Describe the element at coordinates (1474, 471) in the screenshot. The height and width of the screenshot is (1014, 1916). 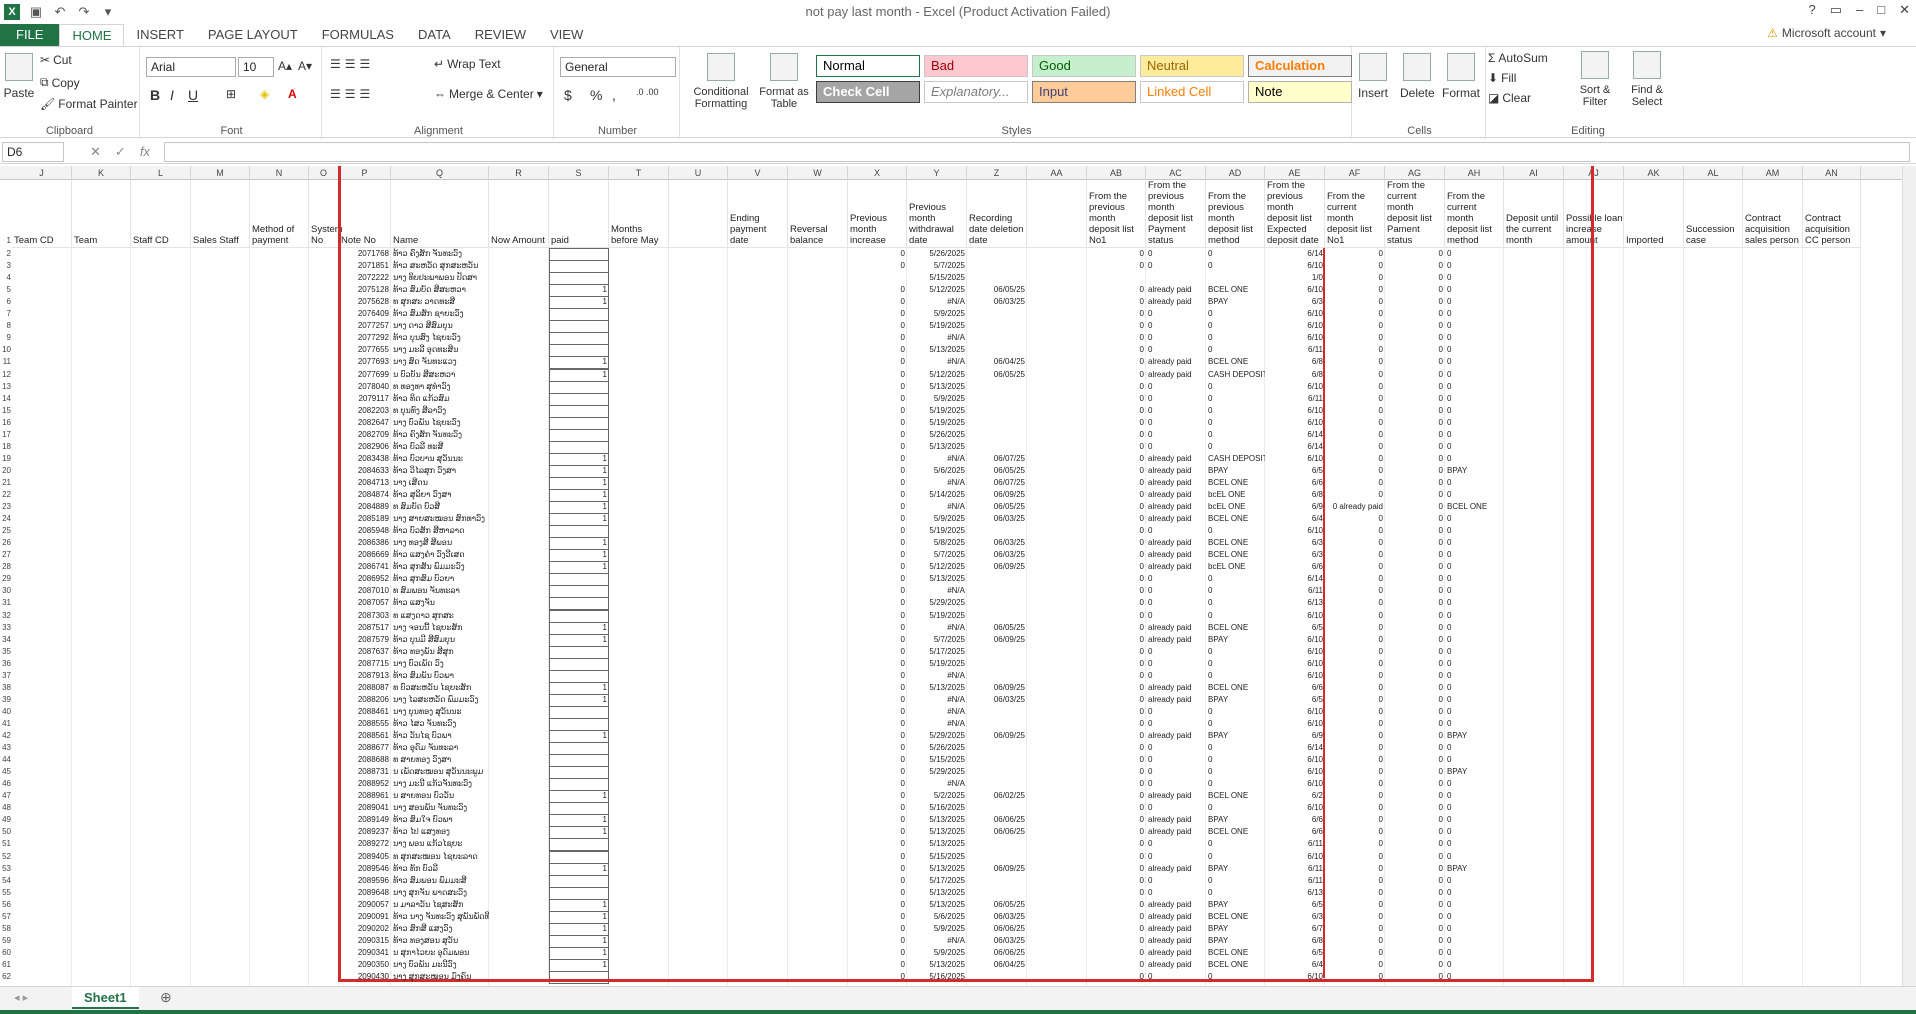
I see `table-cell: BPAY` at that location.